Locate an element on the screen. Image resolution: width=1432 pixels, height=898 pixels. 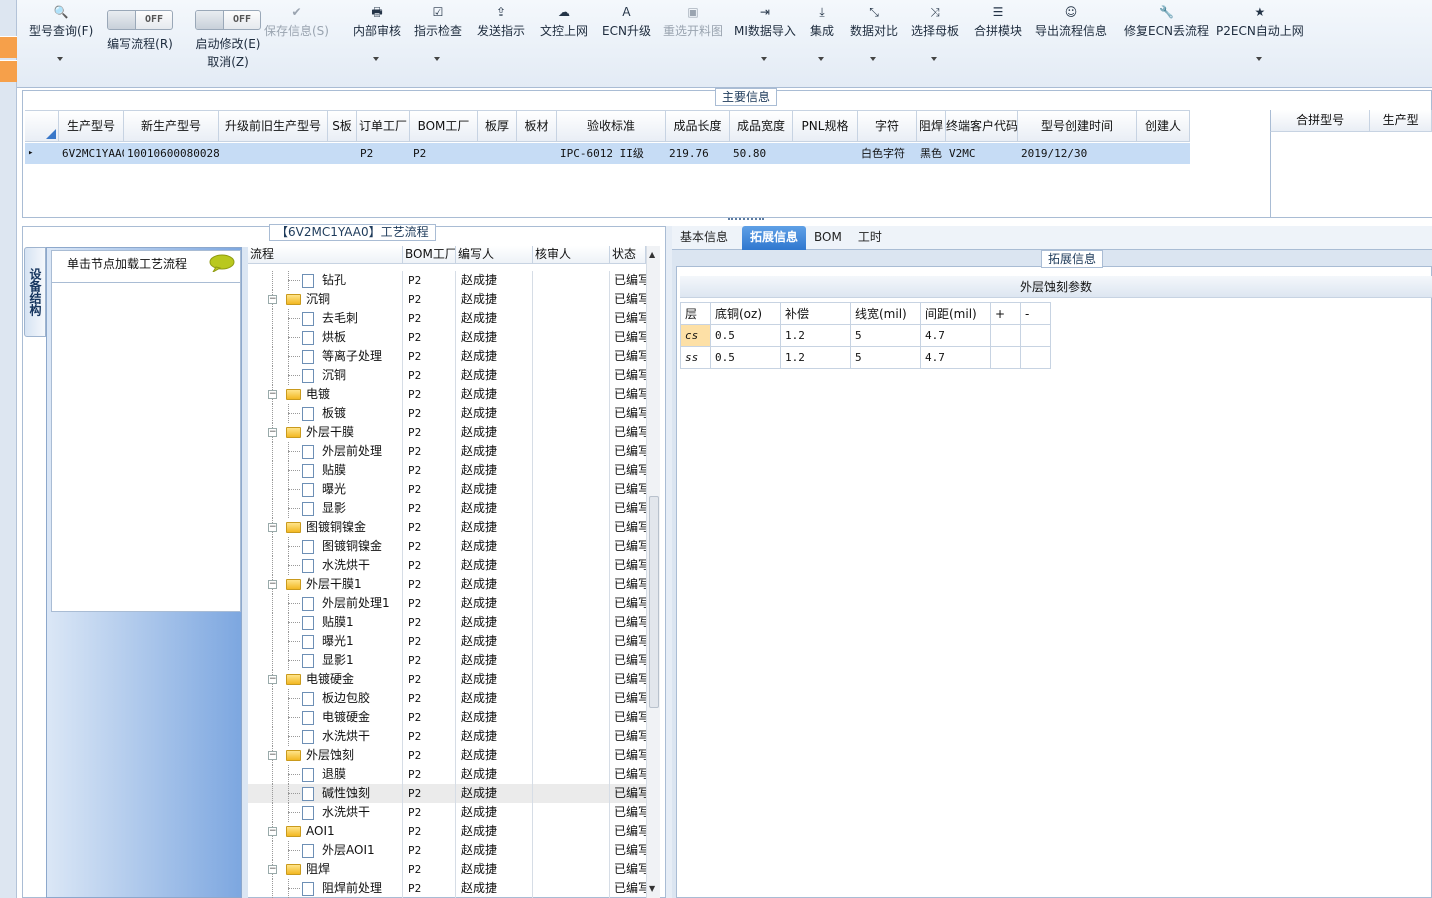
table-row: 板镀 P2 赵成捷 已编写 is located at coordinates (447, 413).